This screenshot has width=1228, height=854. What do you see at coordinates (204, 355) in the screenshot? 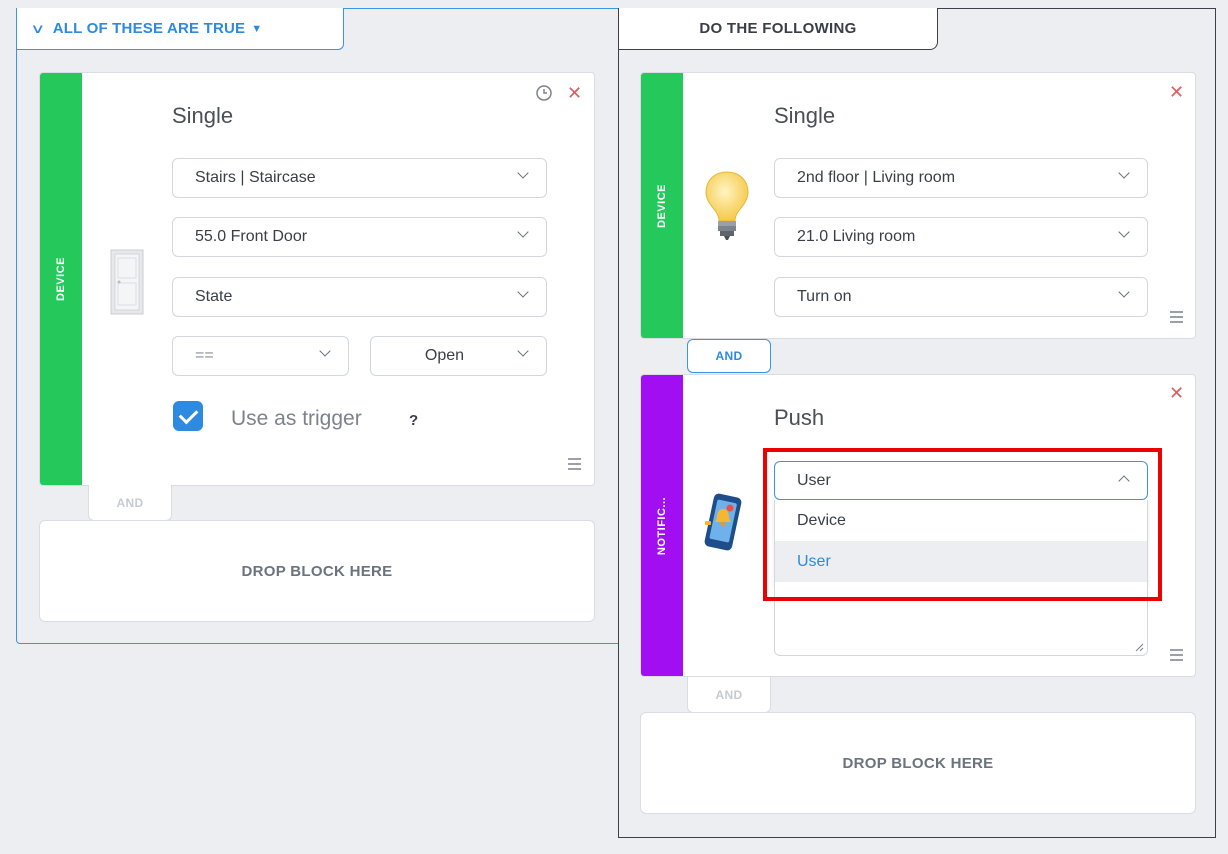
I see `operator-select-value: ==` at bounding box center [204, 355].